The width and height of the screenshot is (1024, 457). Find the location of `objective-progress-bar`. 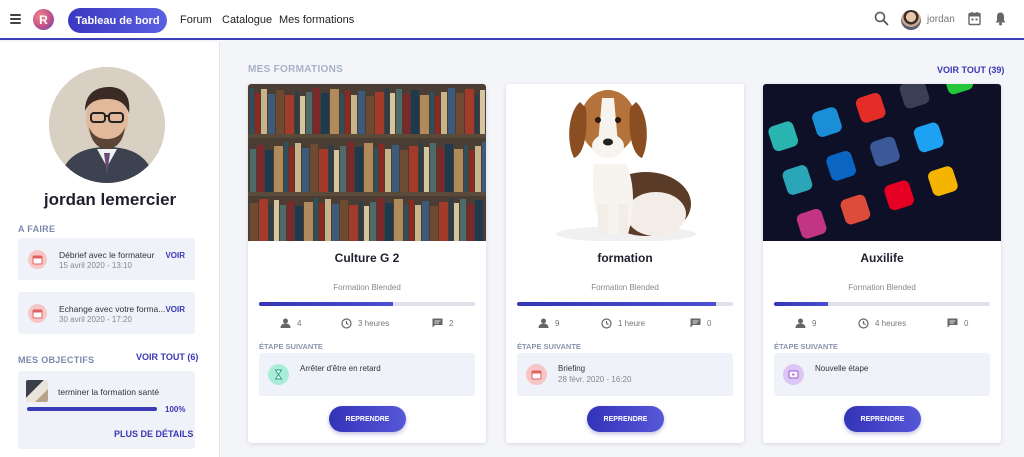

objective-progress-bar is located at coordinates (92, 409).